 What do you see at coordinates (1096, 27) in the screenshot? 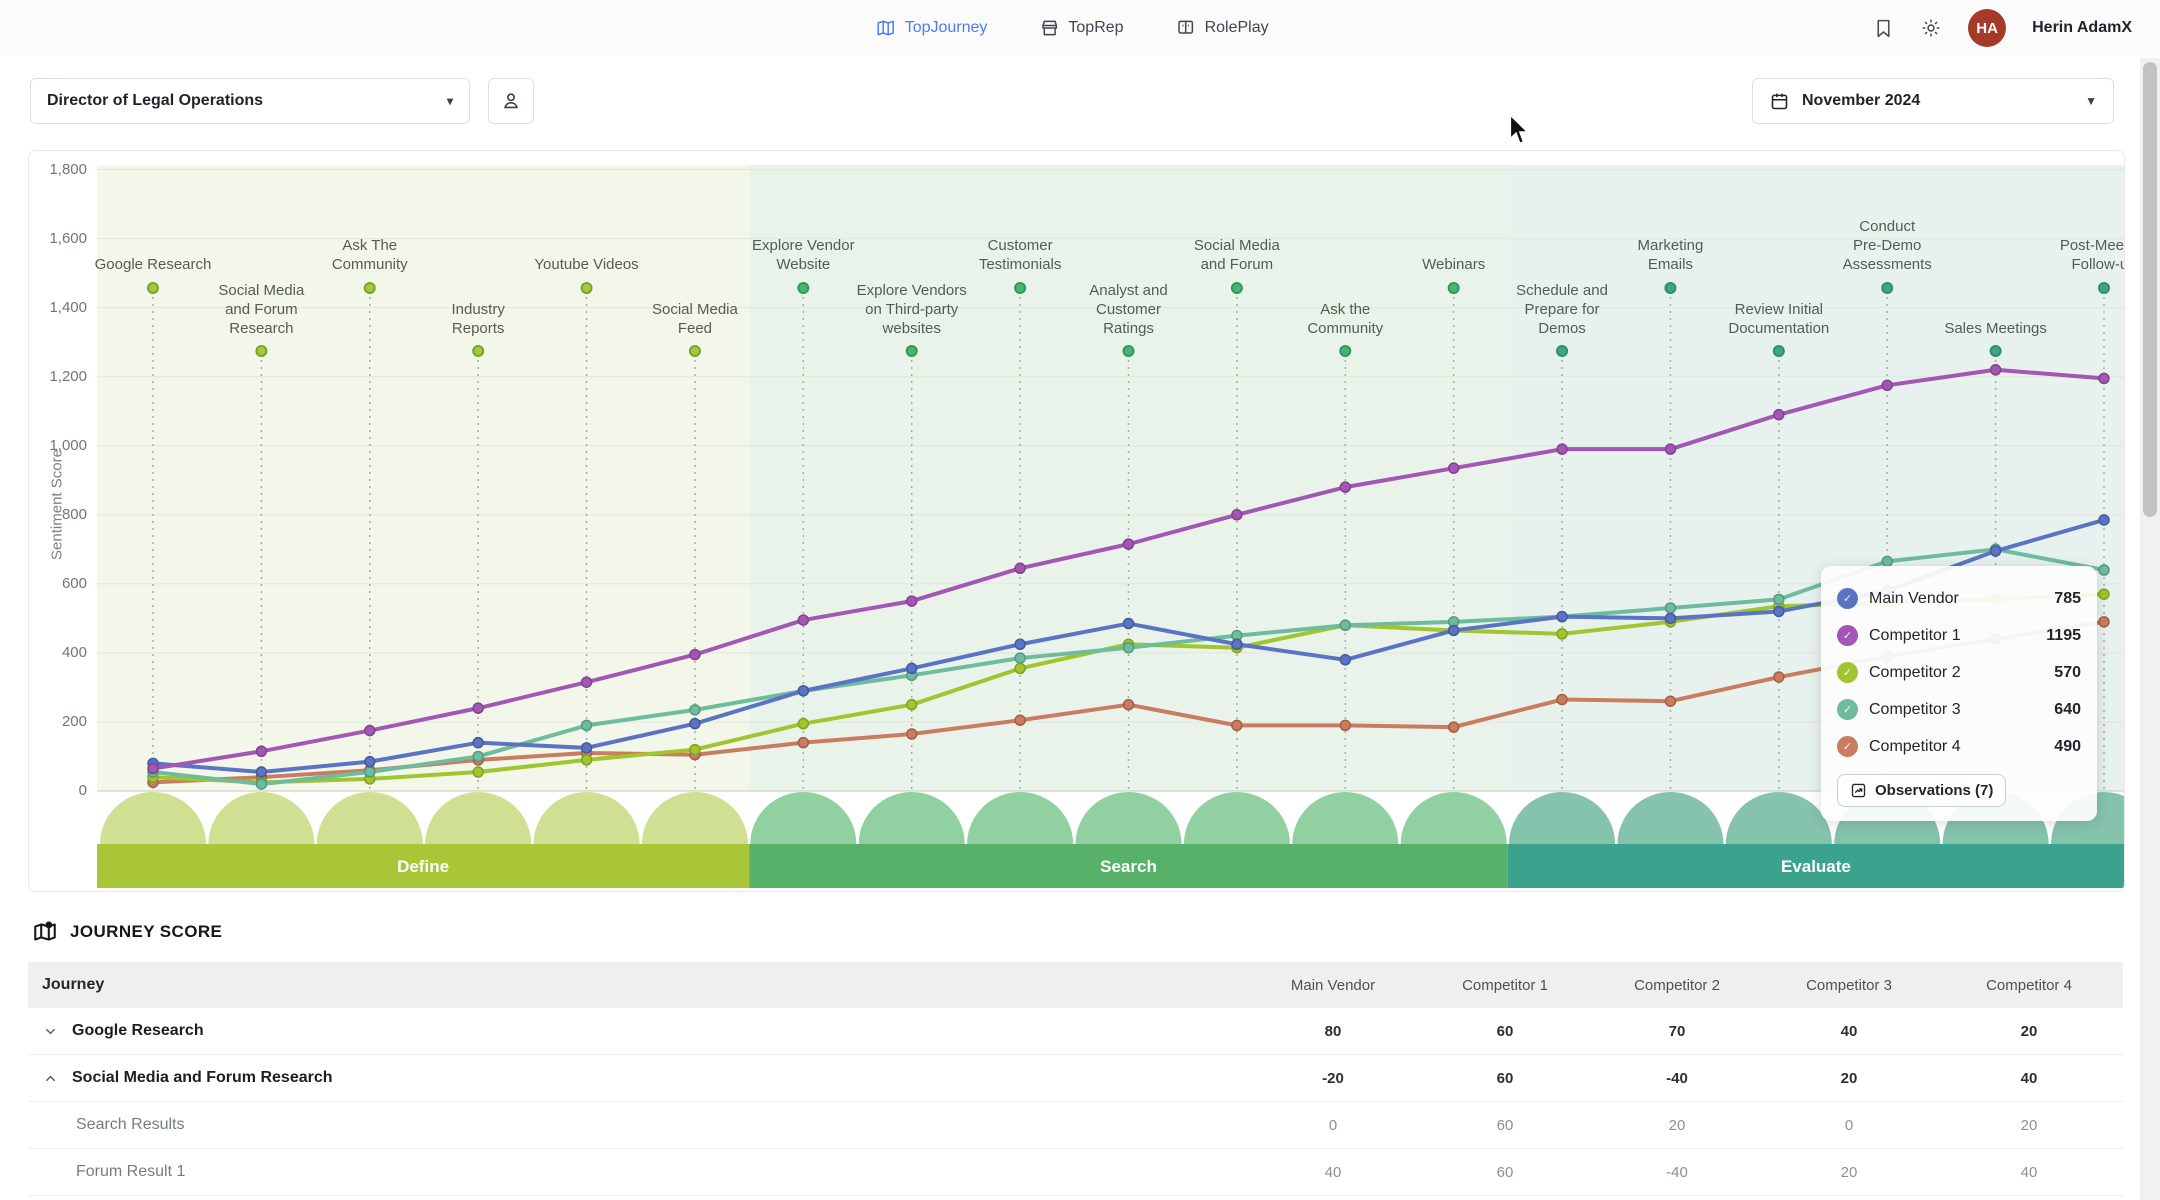
I see `nav-tab-label: TopRep` at bounding box center [1096, 27].